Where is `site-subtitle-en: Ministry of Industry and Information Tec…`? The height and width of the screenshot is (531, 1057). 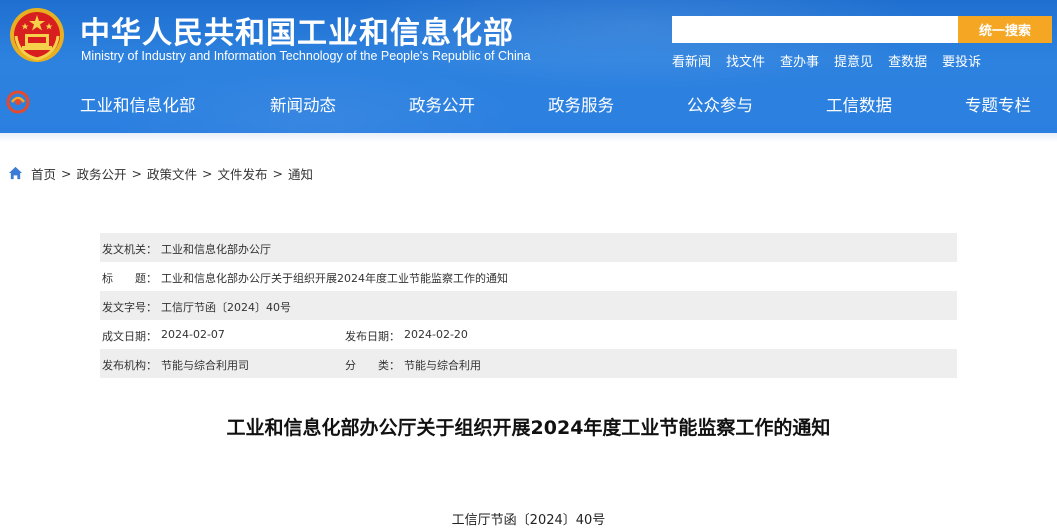
site-subtitle-en: Ministry of Industry and Information Tec… is located at coordinates (306, 56).